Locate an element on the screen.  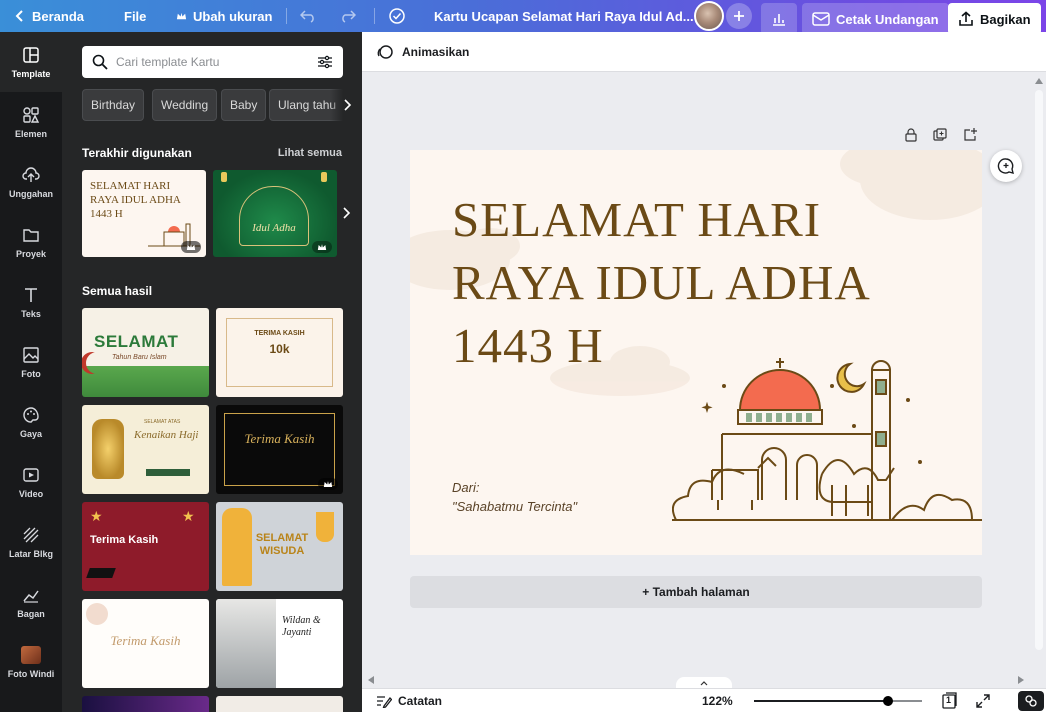
fullscreen-button is located at coordinates (983, 700).